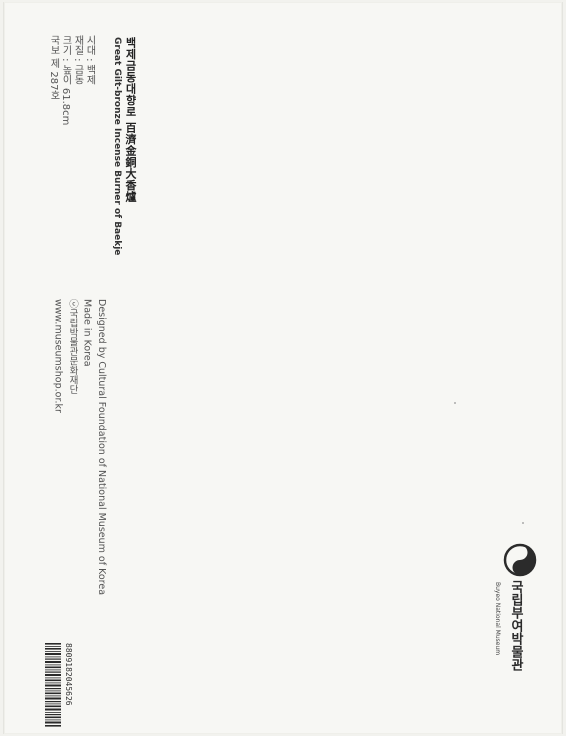 The height and width of the screenshot is (736, 566). Describe the element at coordinates (53, 687) in the screenshot. I see `barcode-bars` at that location.